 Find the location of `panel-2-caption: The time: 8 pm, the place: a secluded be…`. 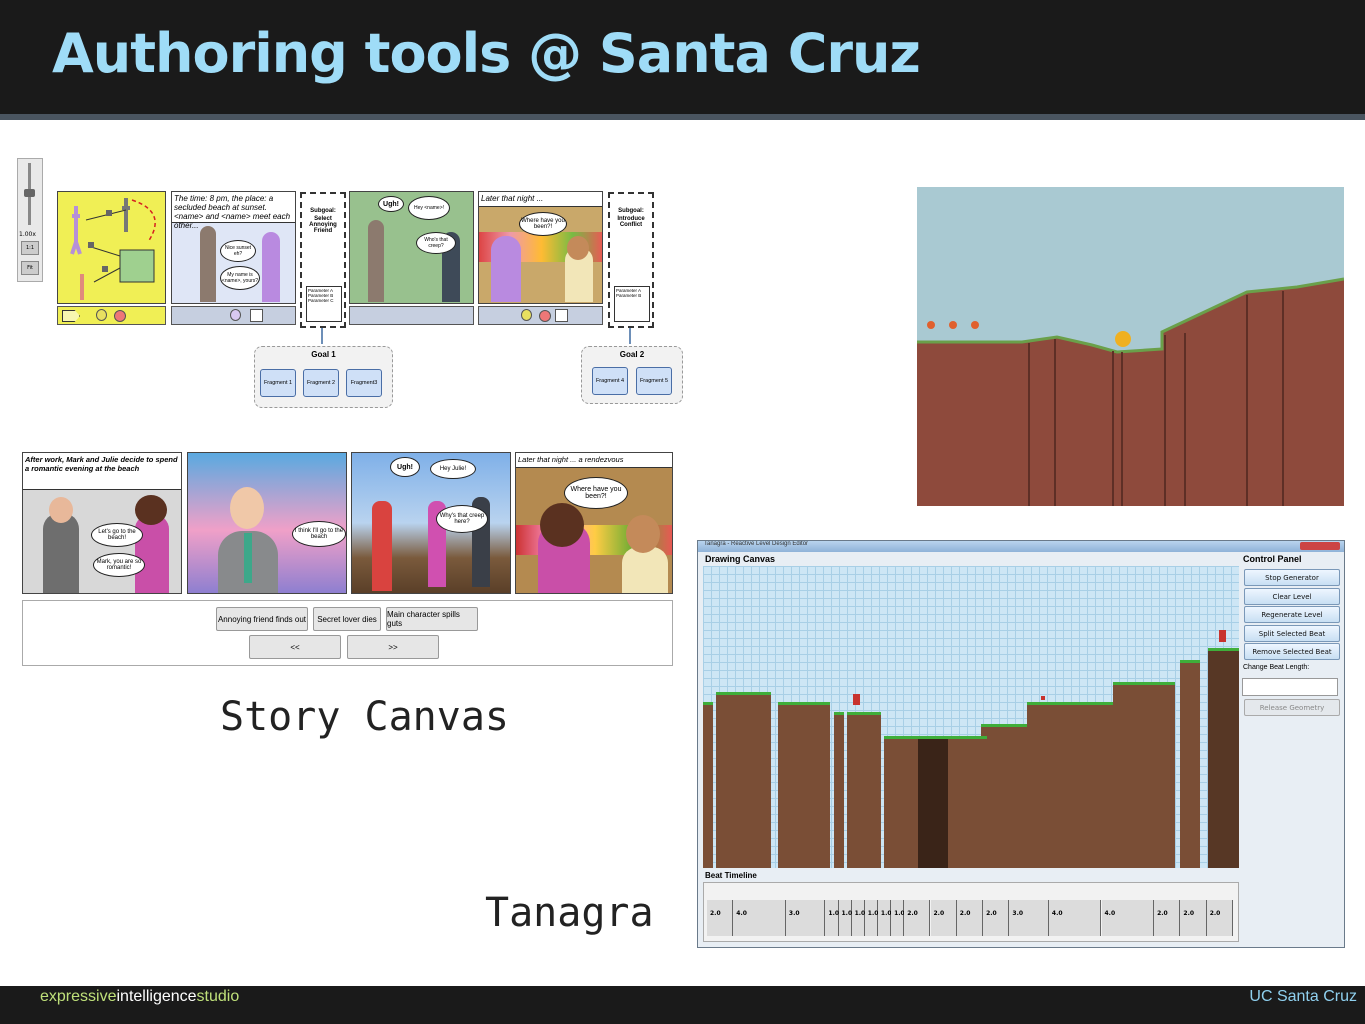

panel-2-caption: The time: 8 pm, the place: a secluded be… is located at coordinates (233, 211).